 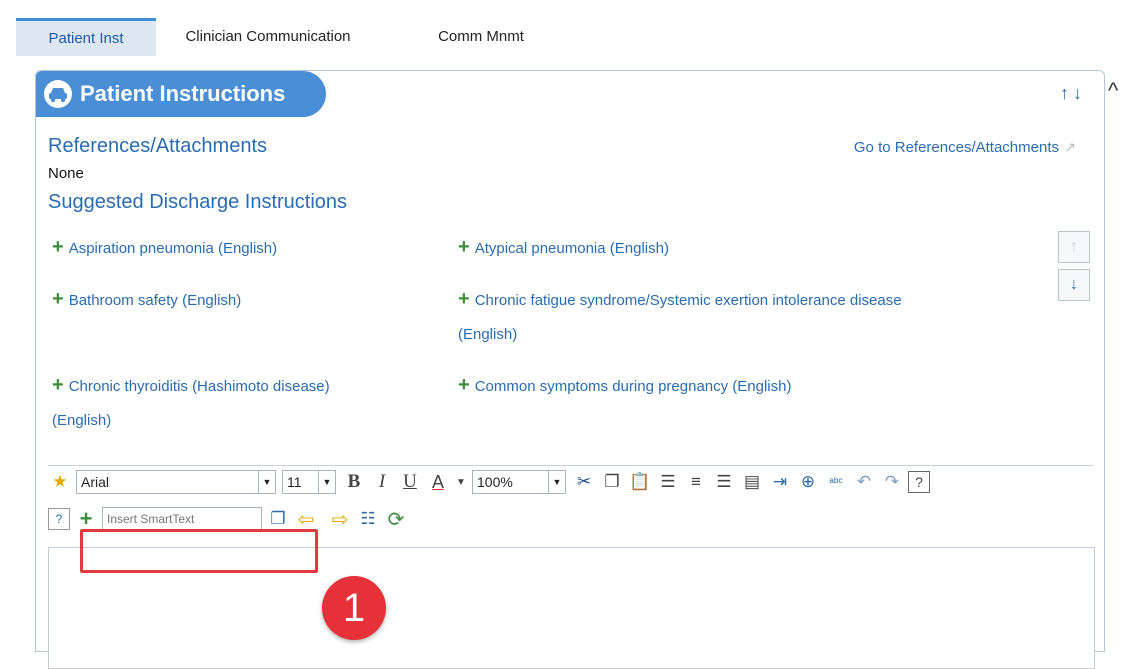 What do you see at coordinates (864, 482) in the screenshot?
I see `undo-icon: ↶` at bounding box center [864, 482].